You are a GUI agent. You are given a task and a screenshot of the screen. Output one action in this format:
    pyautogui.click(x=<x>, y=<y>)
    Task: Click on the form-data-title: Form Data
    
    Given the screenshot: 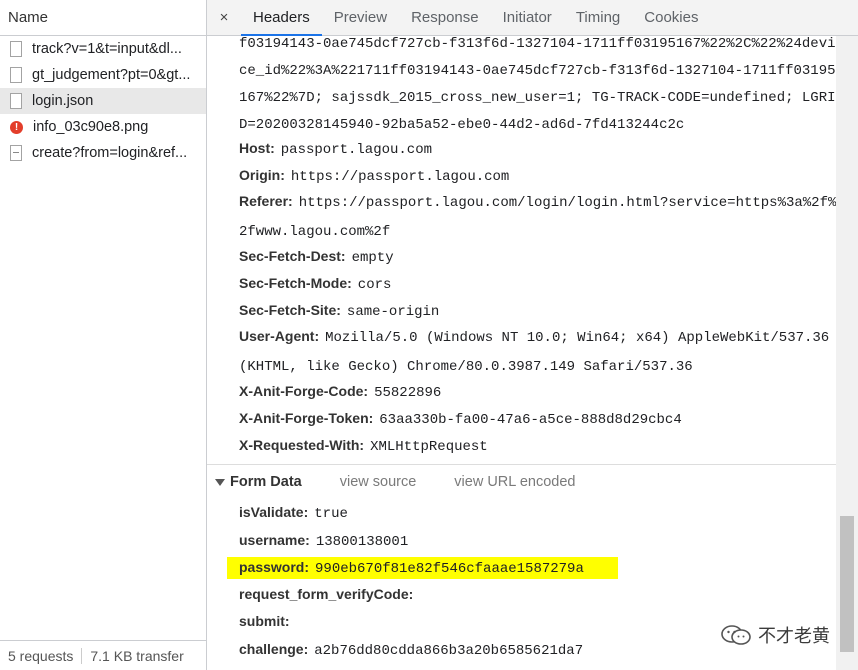 What is the action you would take?
    pyautogui.click(x=266, y=482)
    